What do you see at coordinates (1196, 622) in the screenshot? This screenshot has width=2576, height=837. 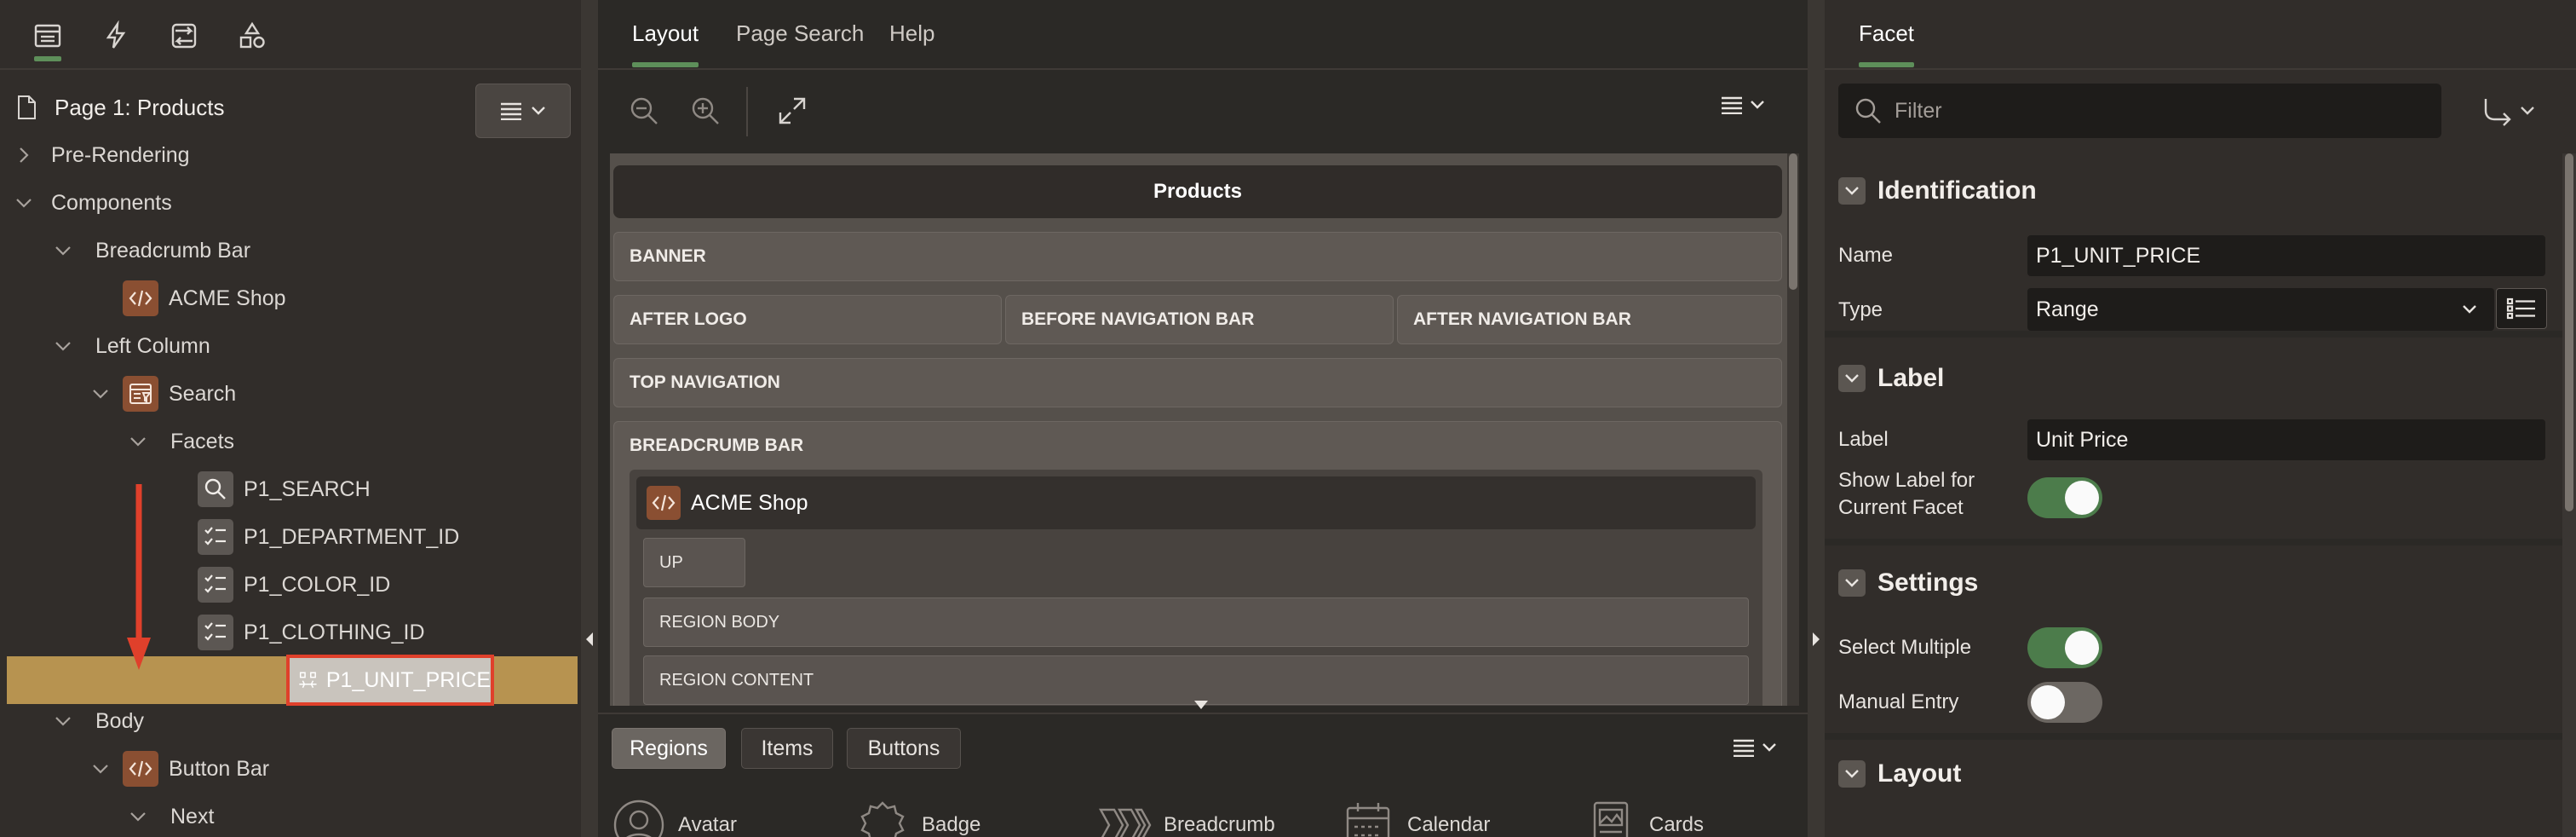 I see `position-region-body: REGION BODY` at bounding box center [1196, 622].